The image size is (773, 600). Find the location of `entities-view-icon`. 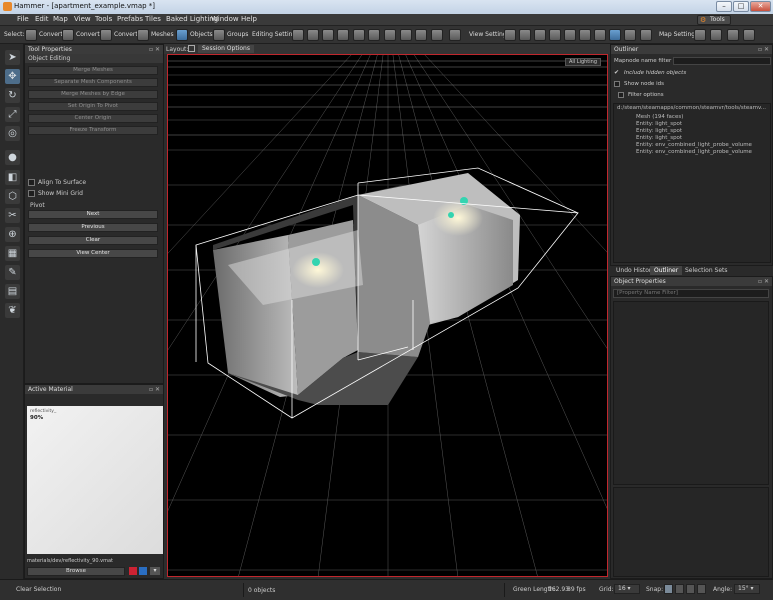

entities-view-icon is located at coordinates (585, 35).